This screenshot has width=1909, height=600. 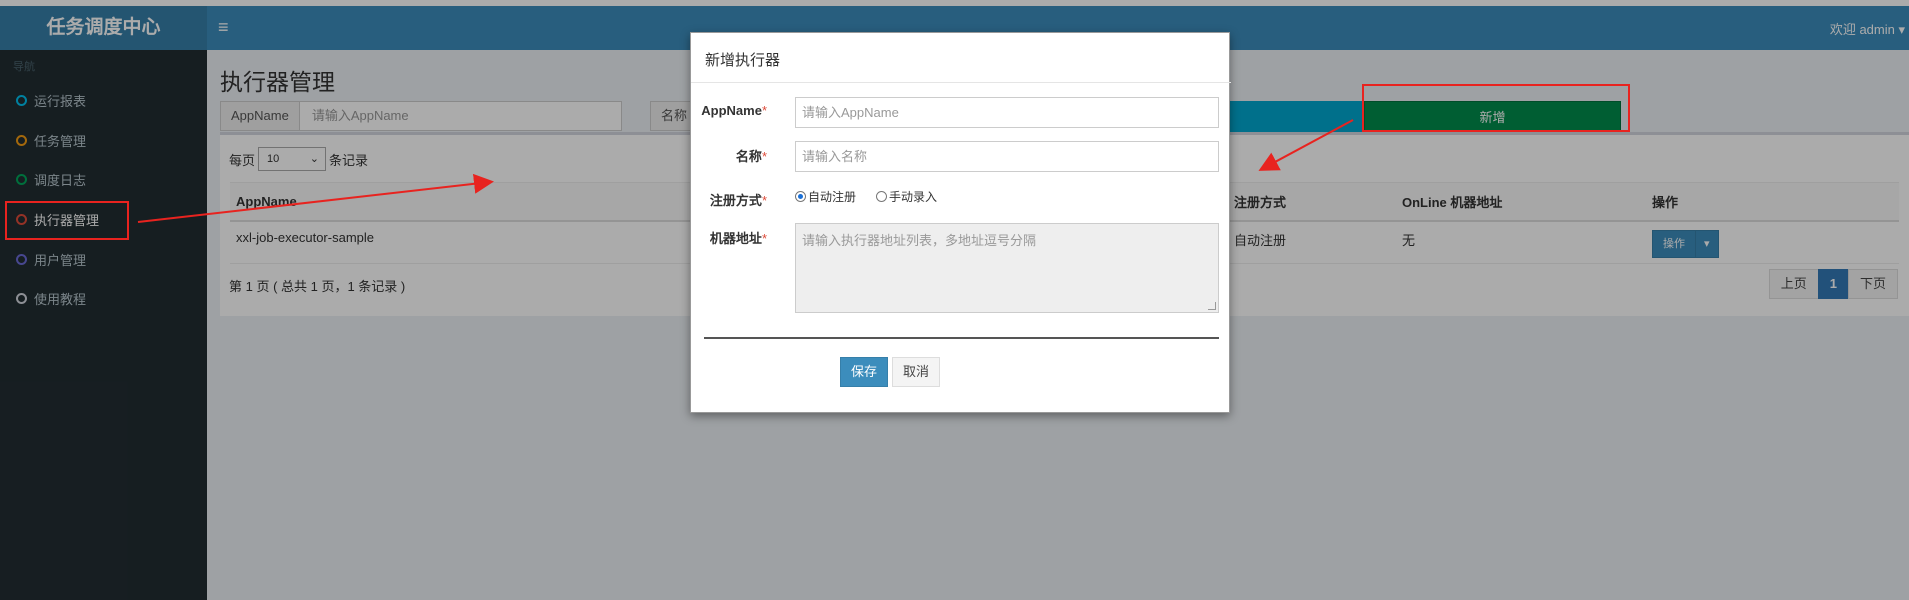 What do you see at coordinates (745, 171) in the screenshot?
I see `annotation-arrows` at bounding box center [745, 171].